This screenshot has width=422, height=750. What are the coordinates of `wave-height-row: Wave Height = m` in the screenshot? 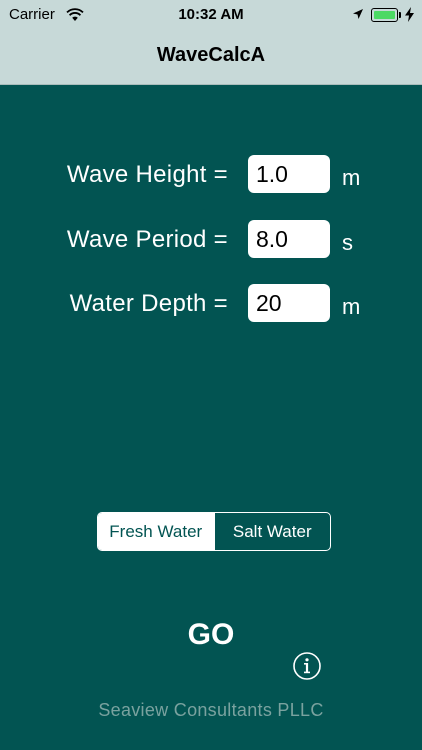 It's located at (211, 175).